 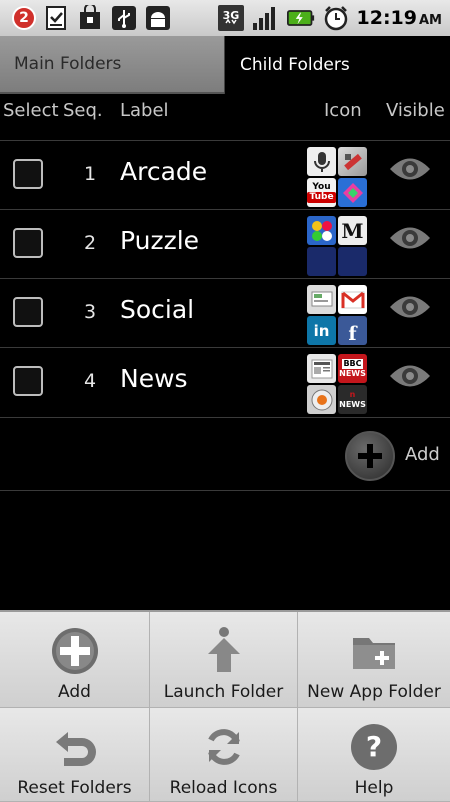 I want to click on table-header: Select Seq. Label Icon Visible, so click(x=225, y=117).